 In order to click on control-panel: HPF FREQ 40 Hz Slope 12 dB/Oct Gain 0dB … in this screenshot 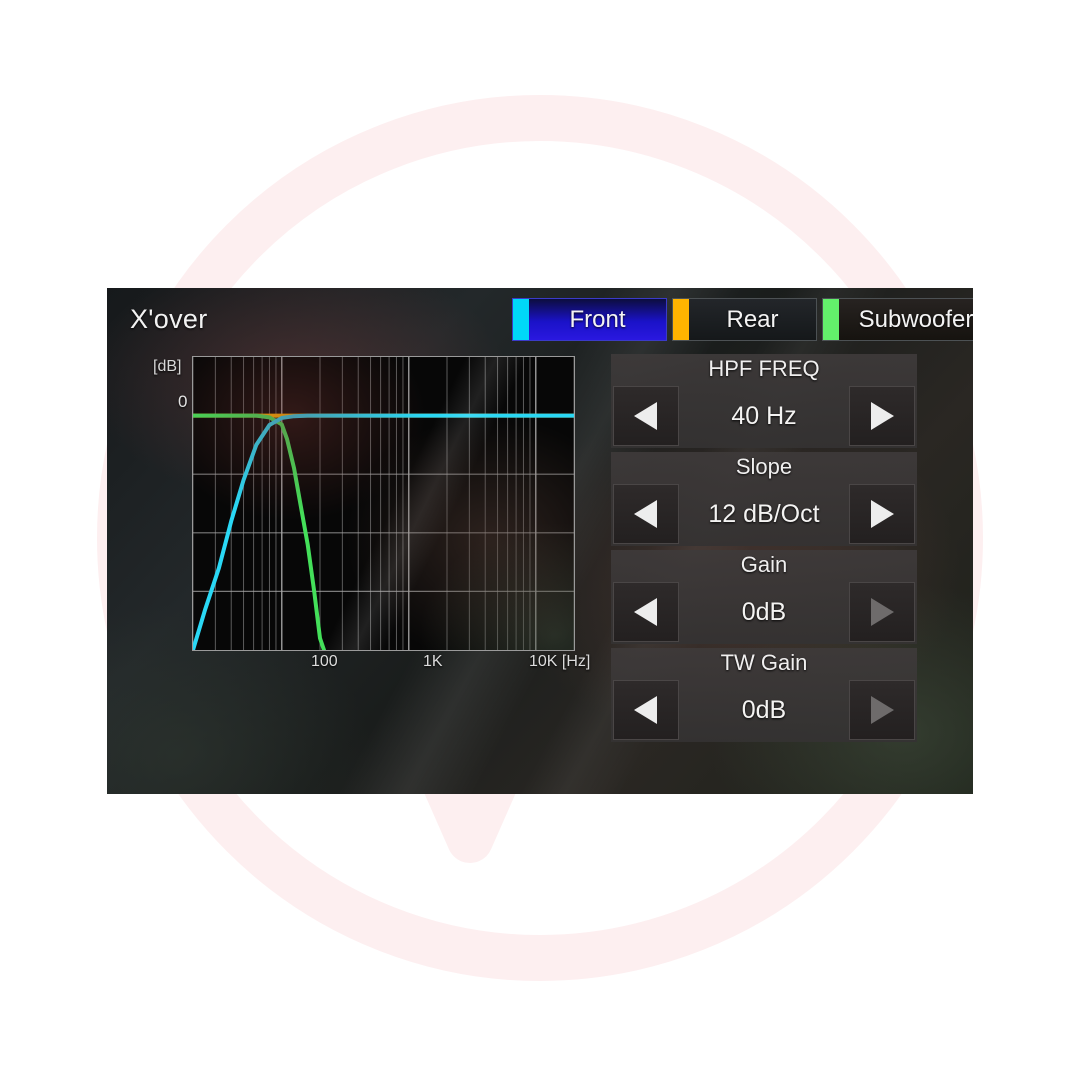, I will do `click(764, 550)`.